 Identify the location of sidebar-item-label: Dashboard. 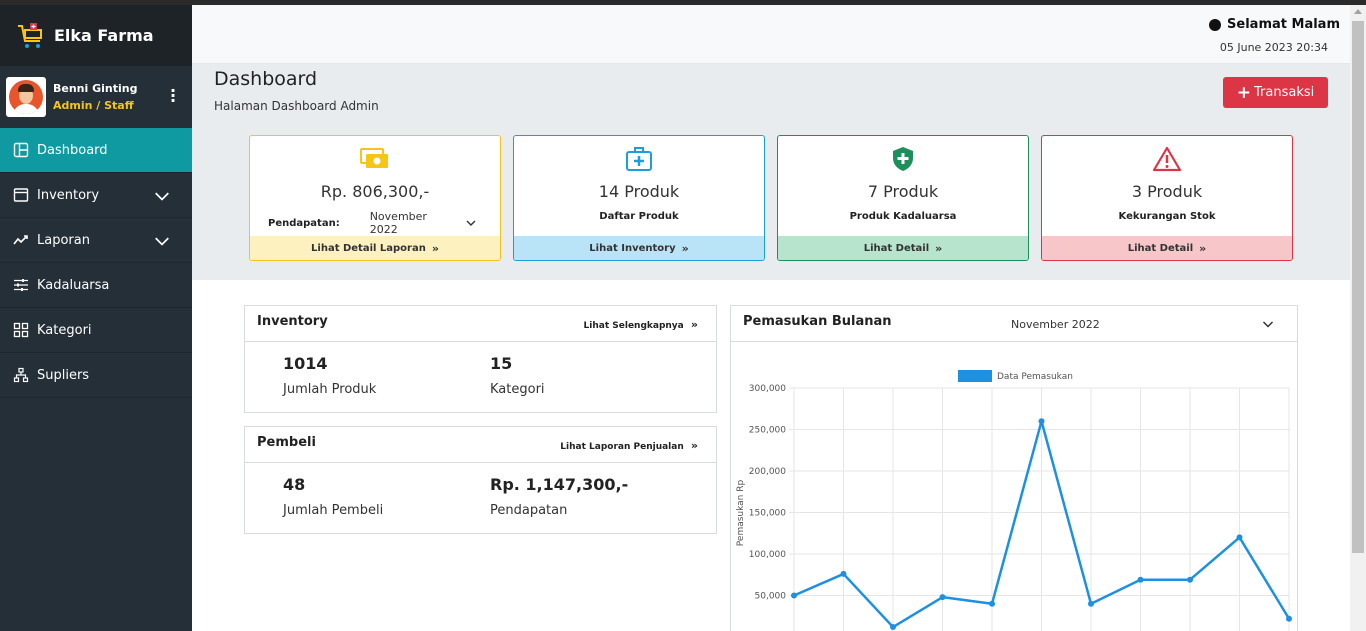
(72, 150).